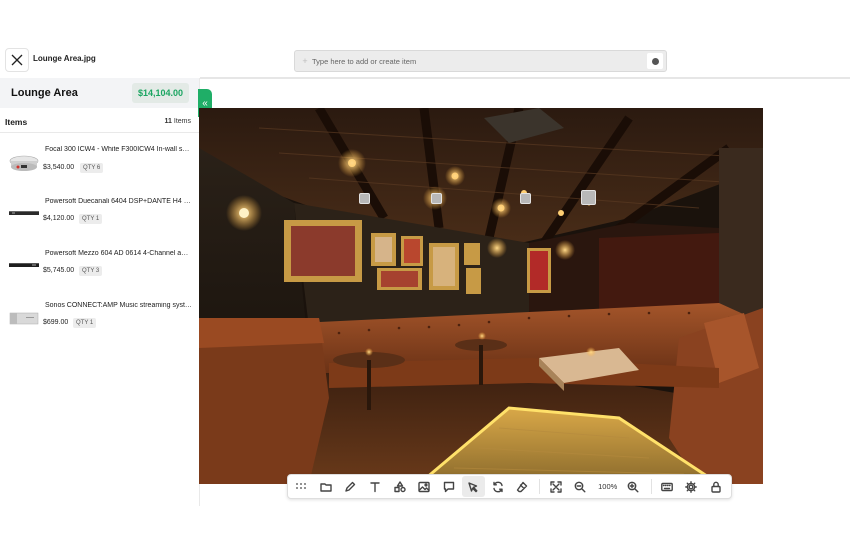 This screenshot has width=850, height=550. Describe the element at coordinates (16, 121) in the screenshot. I see `items-title: Items` at that location.